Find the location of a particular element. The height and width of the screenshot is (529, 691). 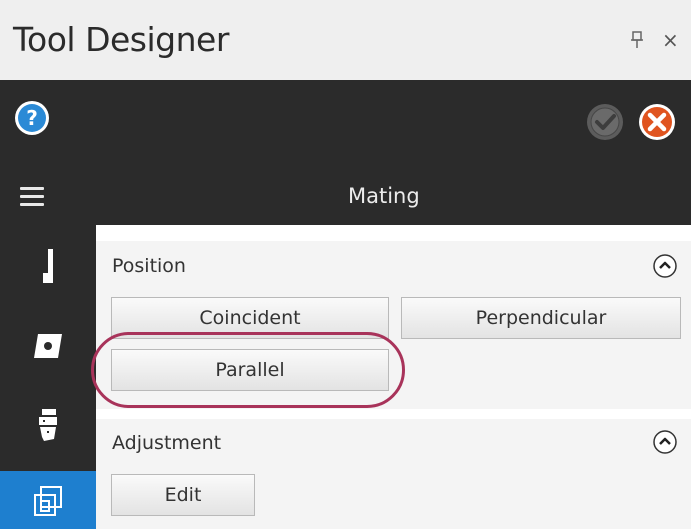

window-title: Tool Designer is located at coordinates (121, 39).